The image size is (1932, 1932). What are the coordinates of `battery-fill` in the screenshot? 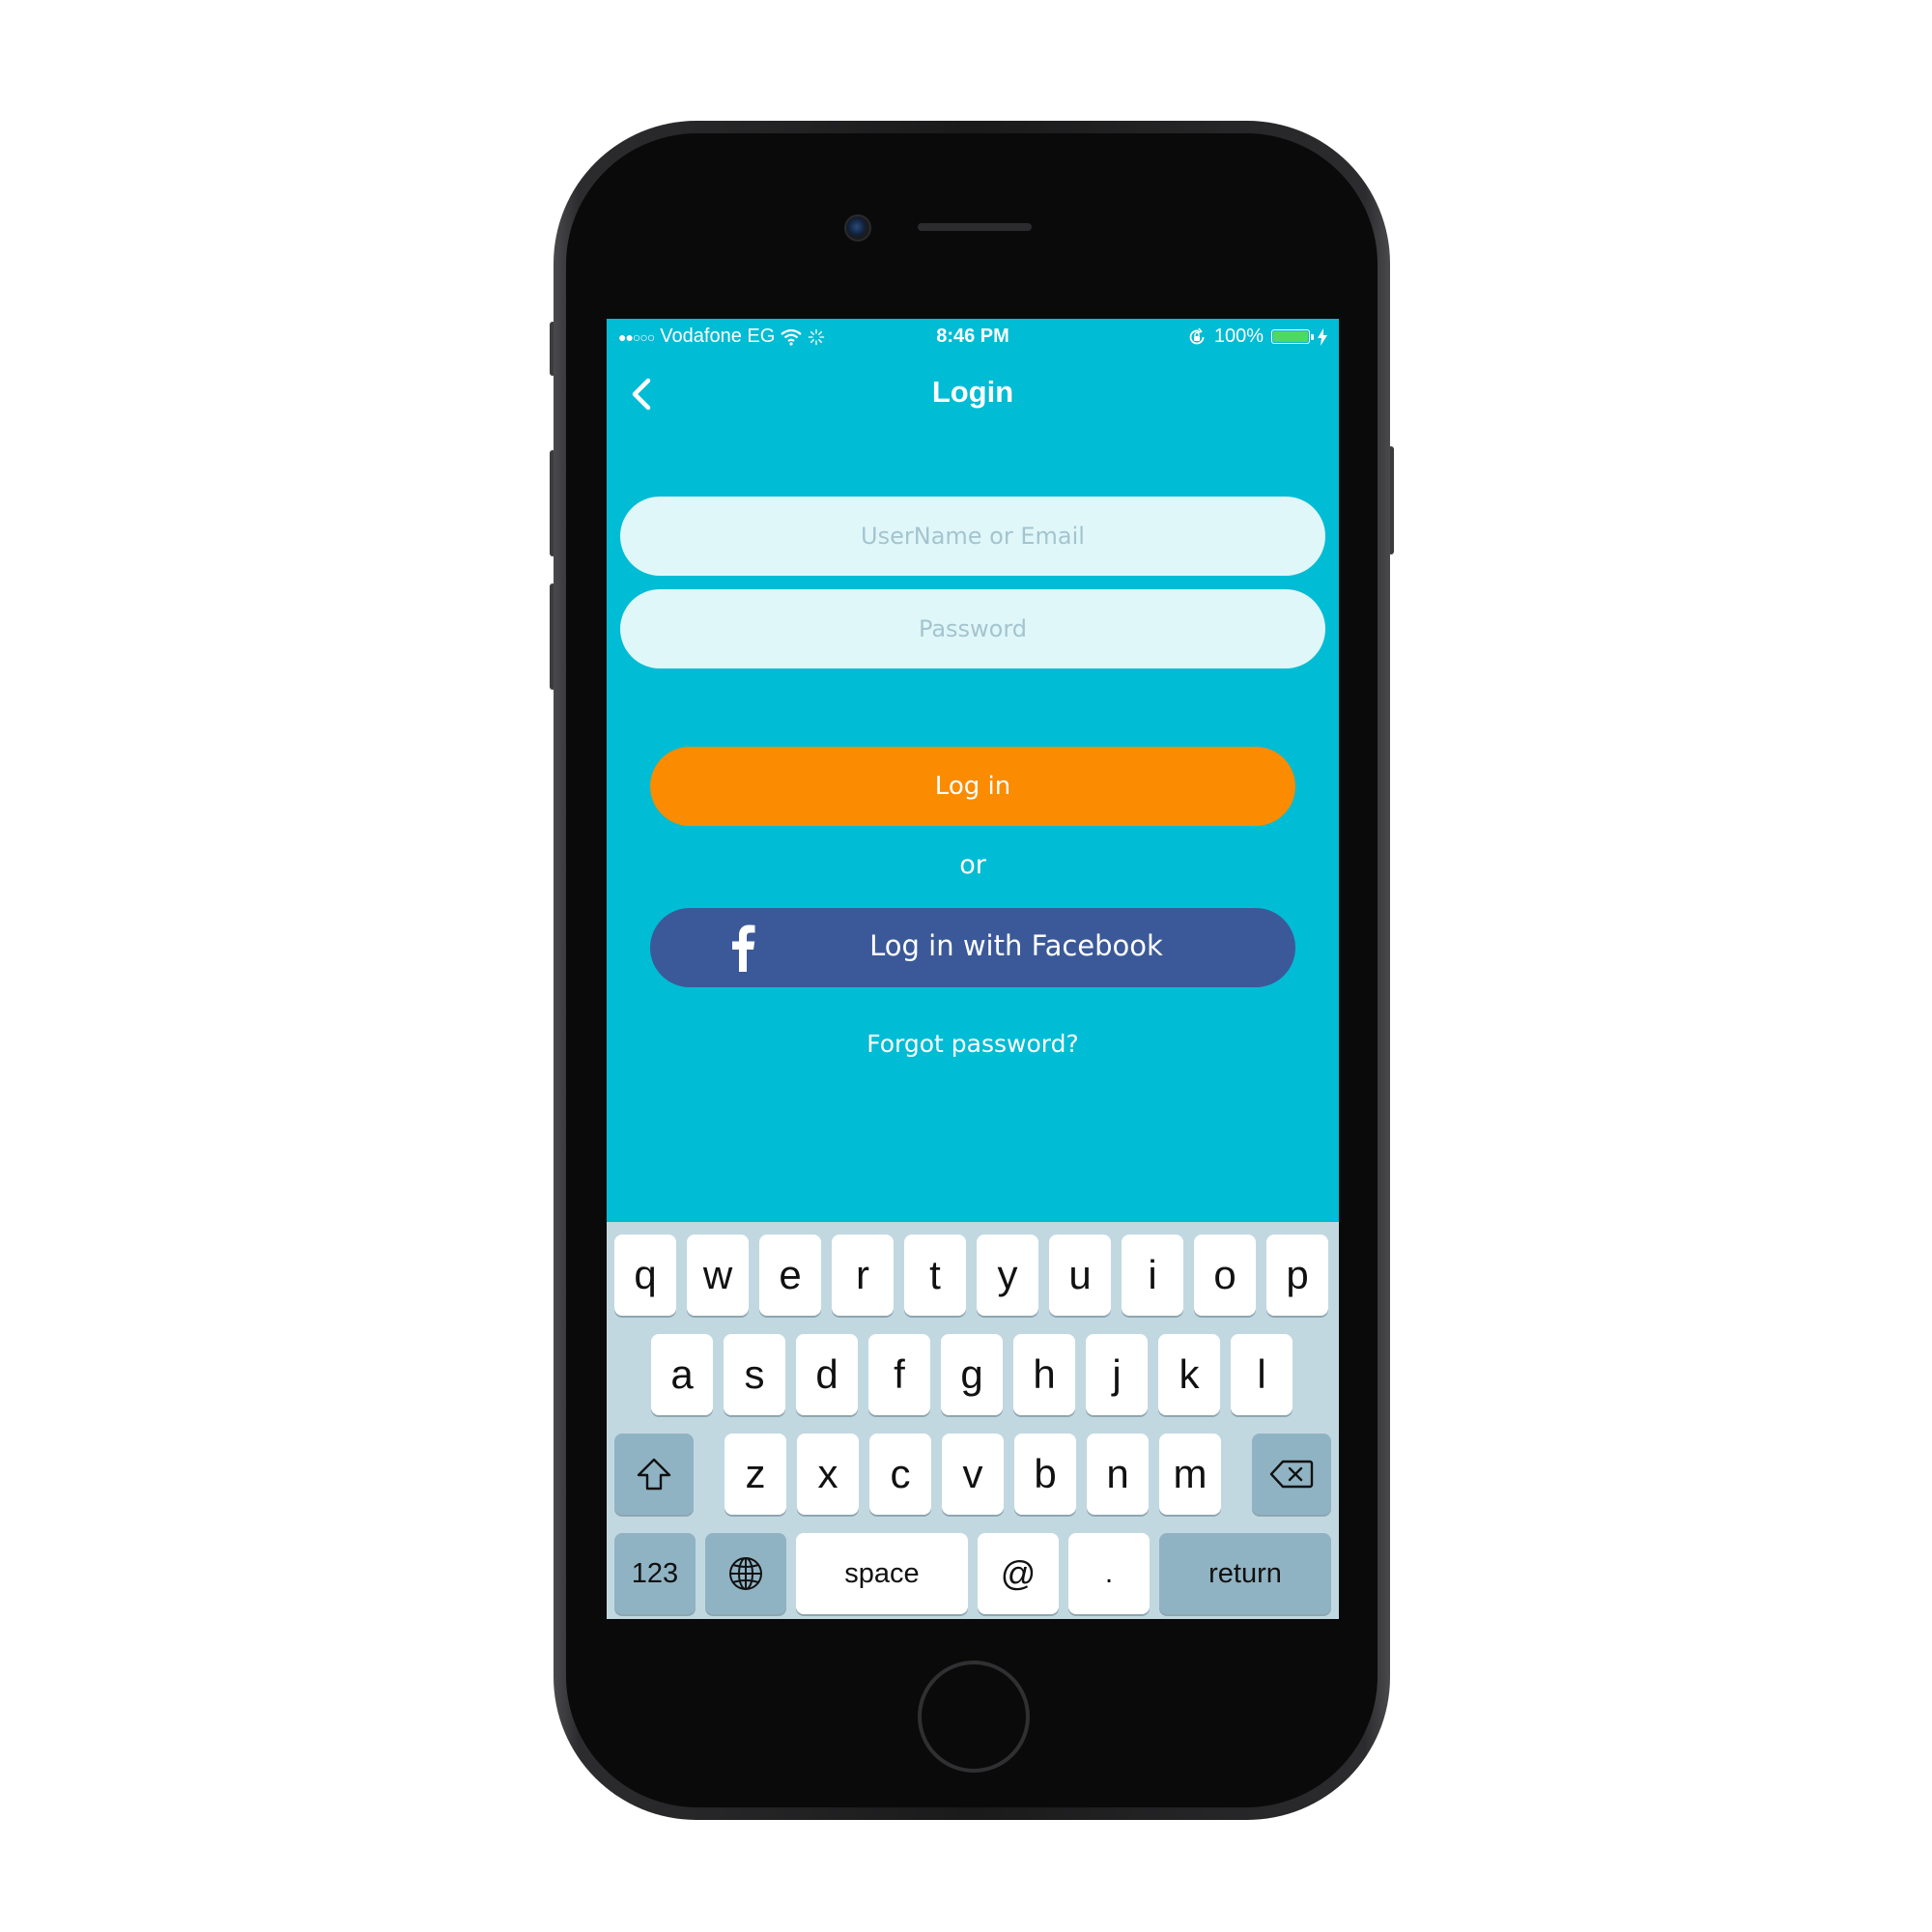 It's located at (1290, 336).